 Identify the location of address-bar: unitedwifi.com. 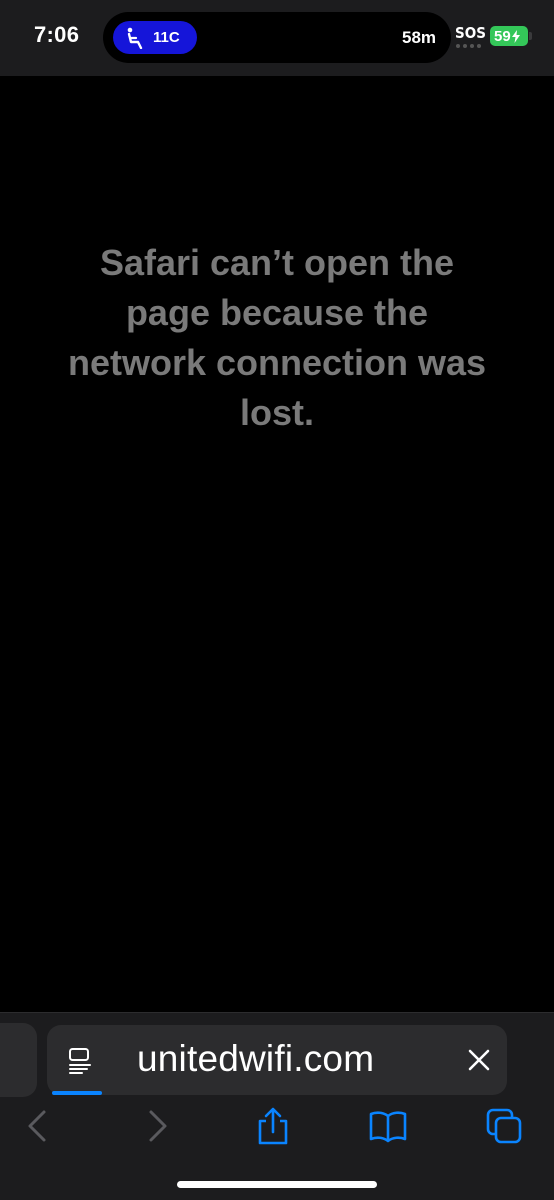
(277, 1060).